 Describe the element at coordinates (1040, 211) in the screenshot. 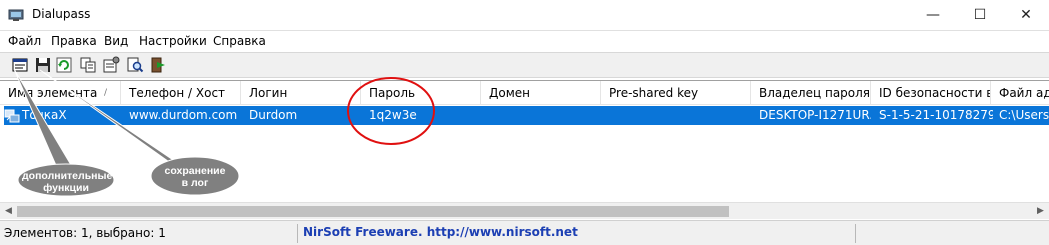

I see `scroll-right-icon: ▶` at that location.